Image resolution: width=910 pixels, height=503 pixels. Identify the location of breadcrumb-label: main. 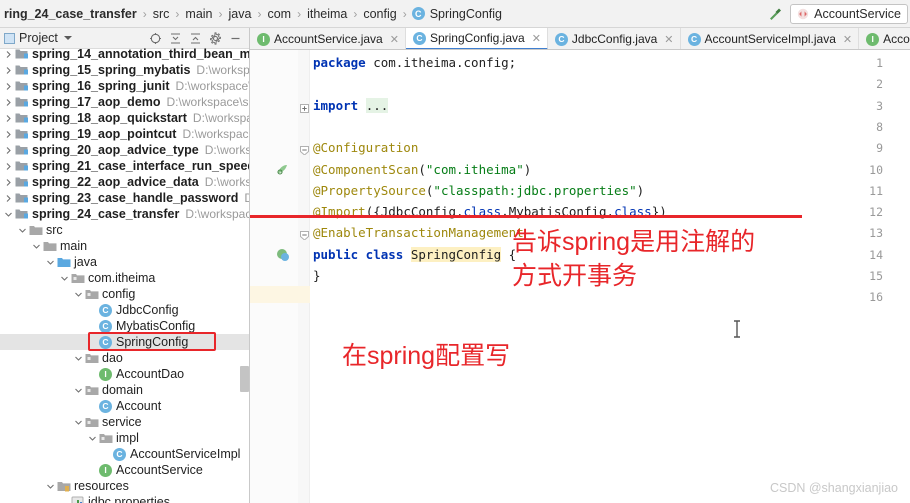
(199, 13).